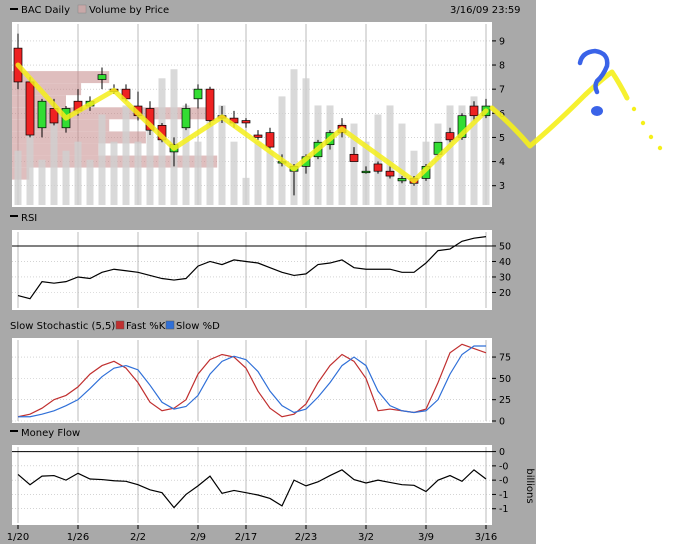 The height and width of the screenshot is (544, 682). Describe the element at coordinates (18, 537) in the screenshot. I see `x-tick-label: 1/20` at that location.